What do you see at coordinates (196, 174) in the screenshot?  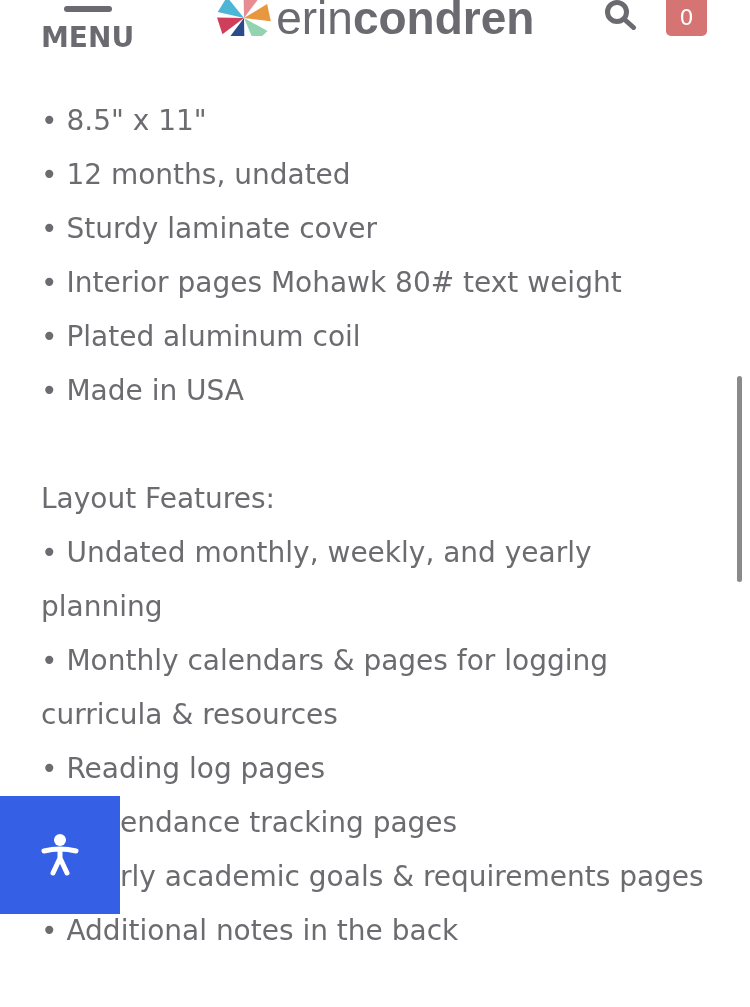 I see `spec-item: • 12 months, undated` at bounding box center [196, 174].